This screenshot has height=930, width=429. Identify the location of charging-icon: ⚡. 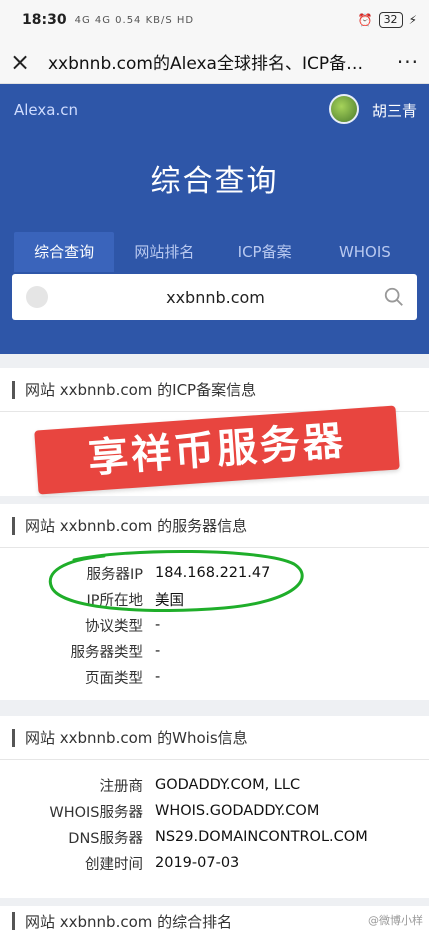
(412, 20).